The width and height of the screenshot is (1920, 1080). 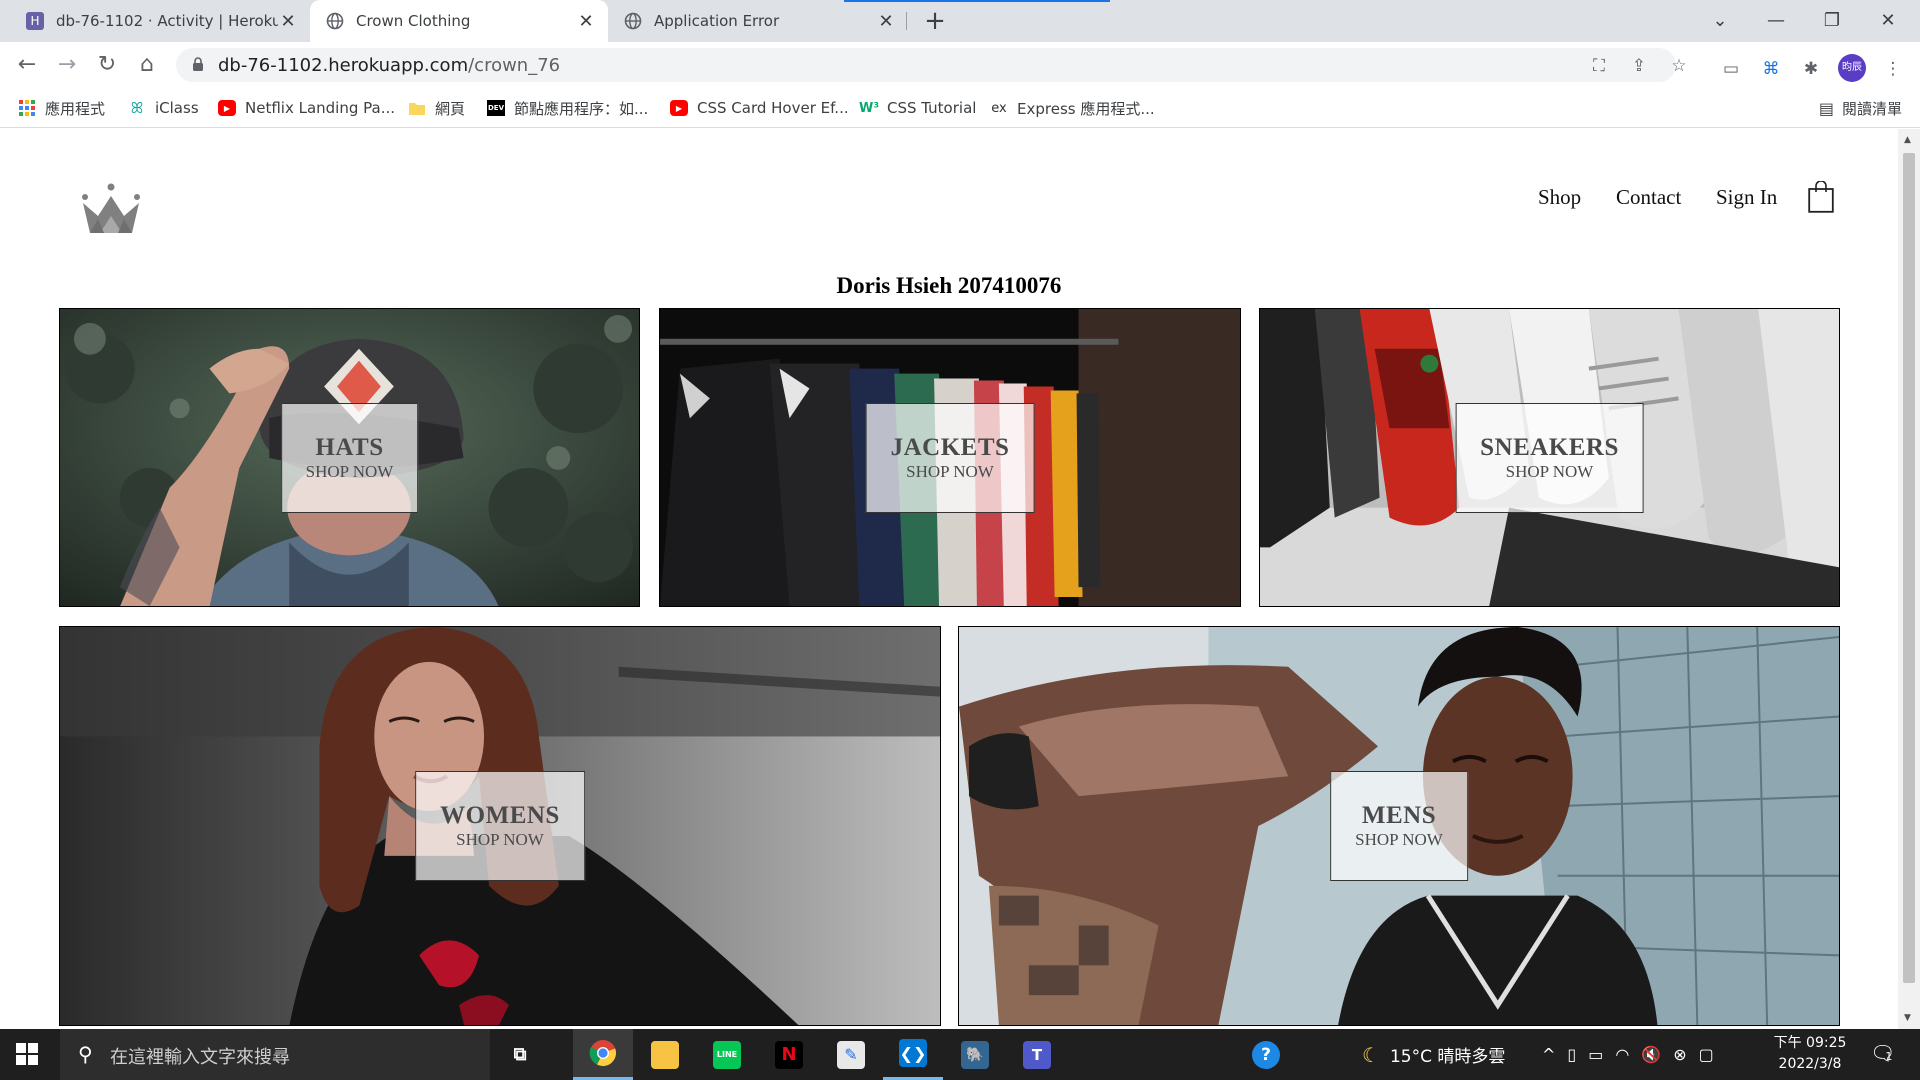 I want to click on shopping-bag-icon, so click(x=1821, y=197).